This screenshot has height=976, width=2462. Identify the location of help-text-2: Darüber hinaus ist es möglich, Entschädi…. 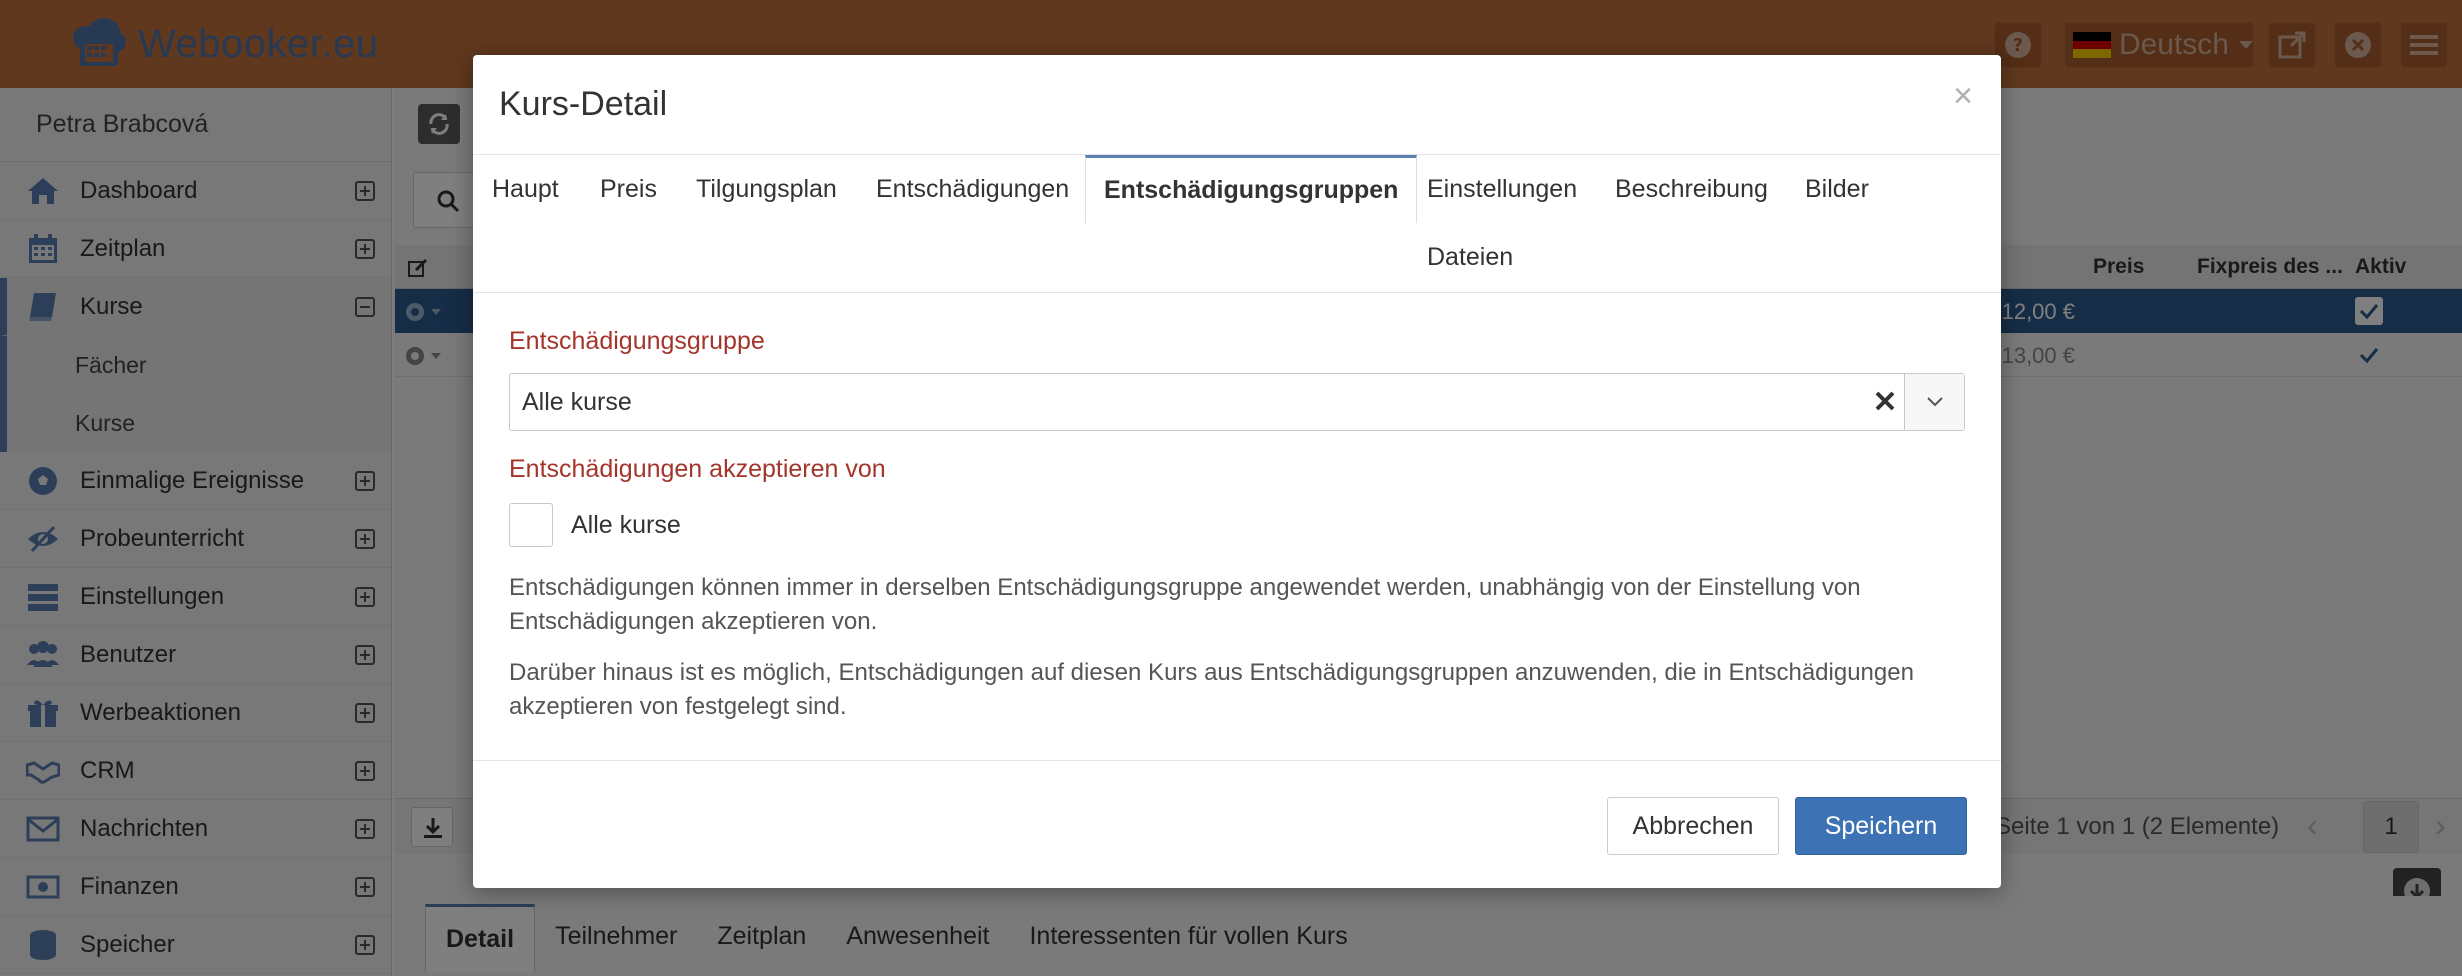
(1211, 689).